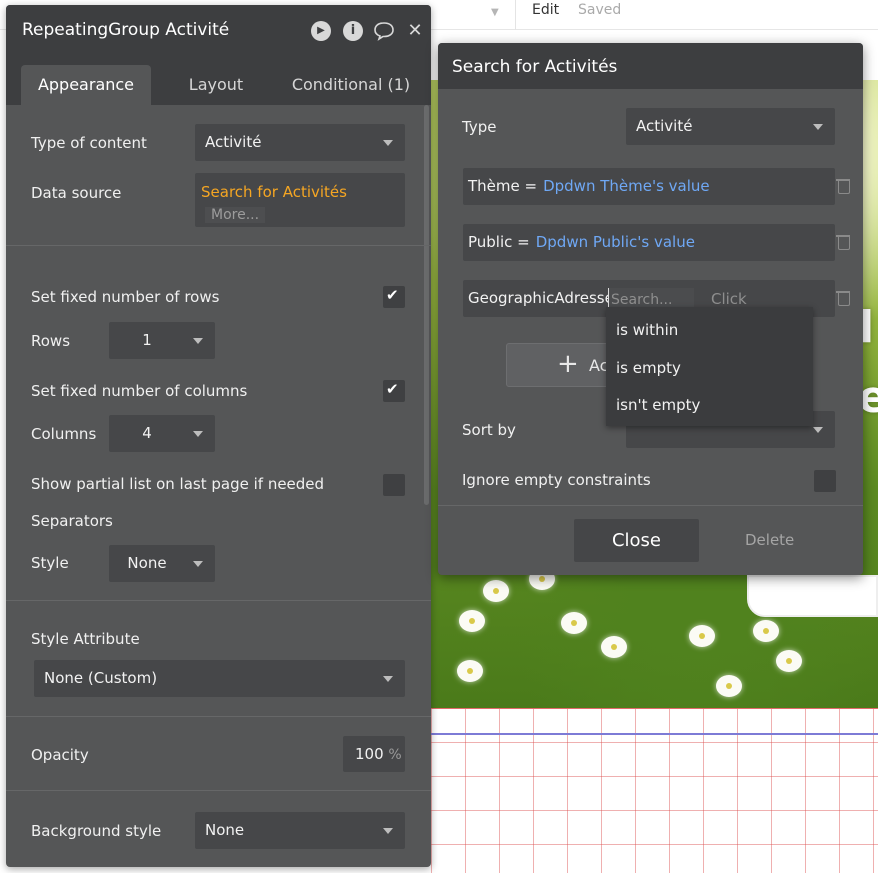 This screenshot has height=873, width=878. I want to click on data-source-label: Data source, so click(76, 193).